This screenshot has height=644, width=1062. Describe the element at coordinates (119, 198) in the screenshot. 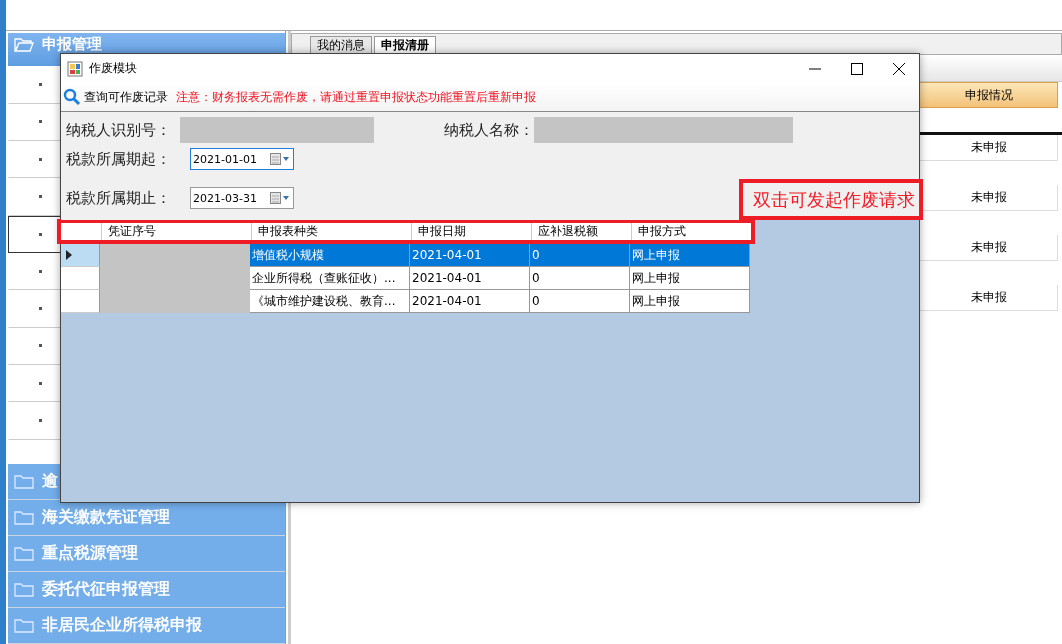

I see `field-label: 税款所属期止：` at that location.